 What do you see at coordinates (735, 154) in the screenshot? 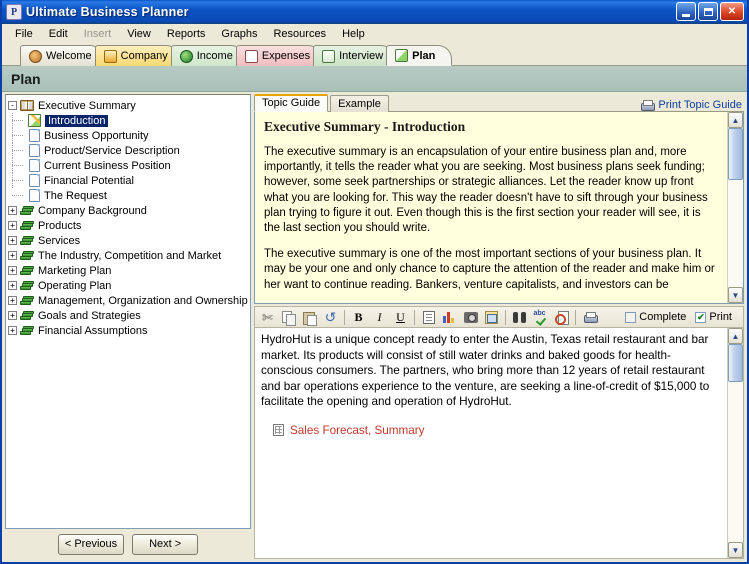
I see `scroll-thumb` at bounding box center [735, 154].